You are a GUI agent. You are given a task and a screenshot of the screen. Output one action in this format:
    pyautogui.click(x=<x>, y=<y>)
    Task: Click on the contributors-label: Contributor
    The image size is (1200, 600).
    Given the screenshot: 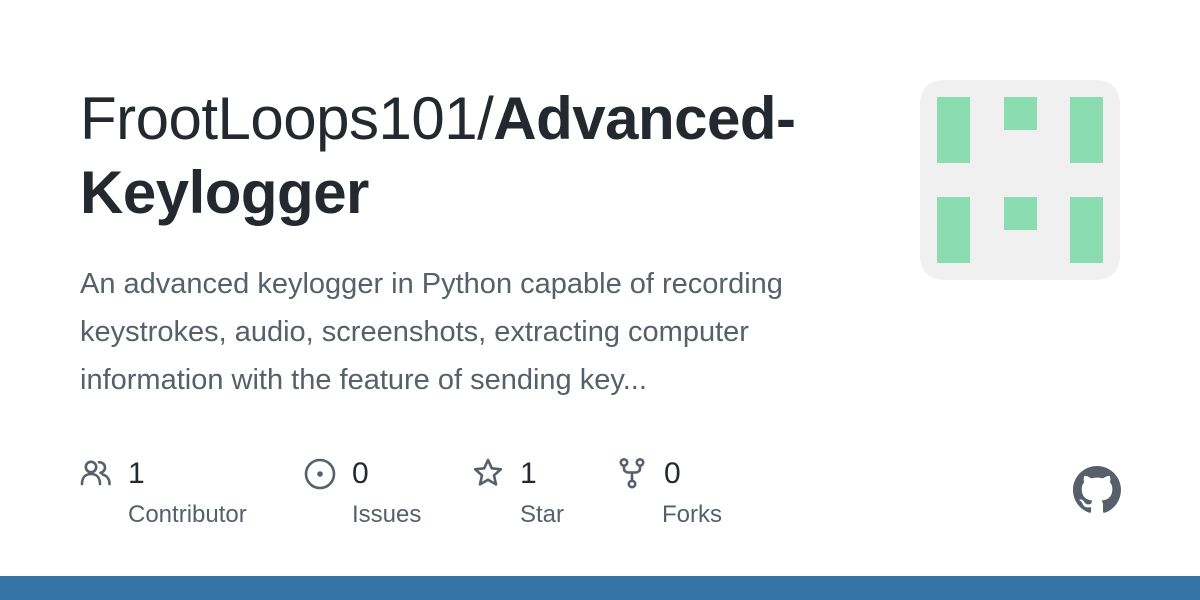 What is the action you would take?
    pyautogui.click(x=187, y=514)
    